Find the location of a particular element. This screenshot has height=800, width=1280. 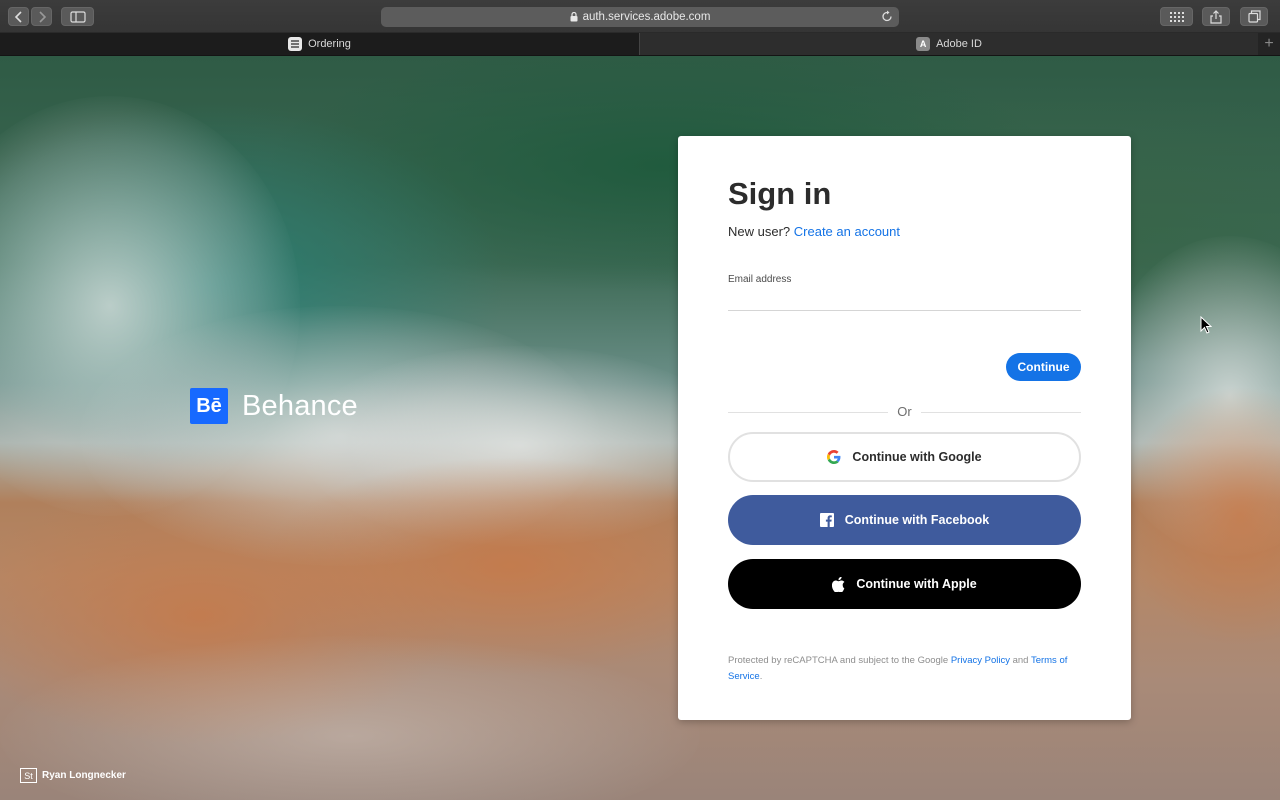

new-tab-button: + is located at coordinates (1269, 44).